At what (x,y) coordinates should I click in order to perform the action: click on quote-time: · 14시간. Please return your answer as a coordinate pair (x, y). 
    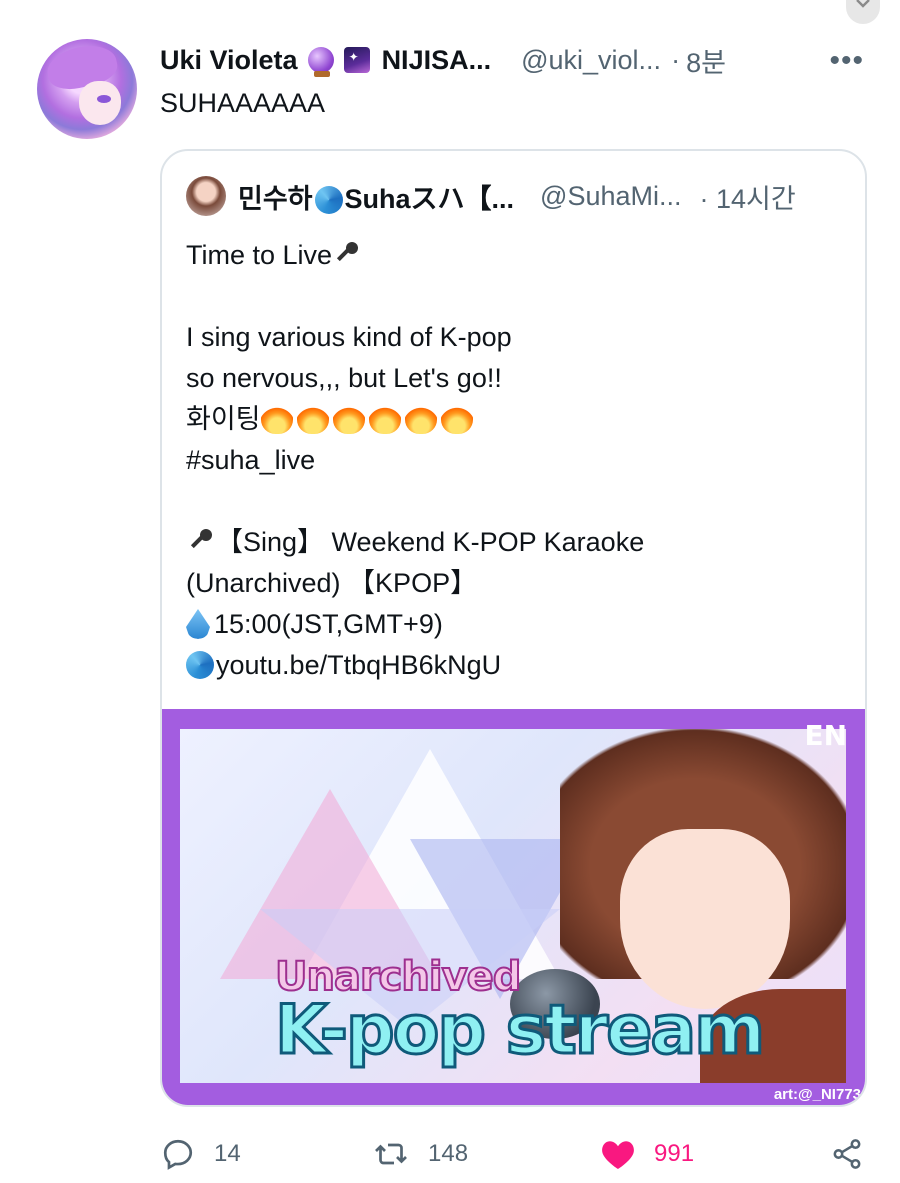
    Looking at the image, I should click on (748, 196).